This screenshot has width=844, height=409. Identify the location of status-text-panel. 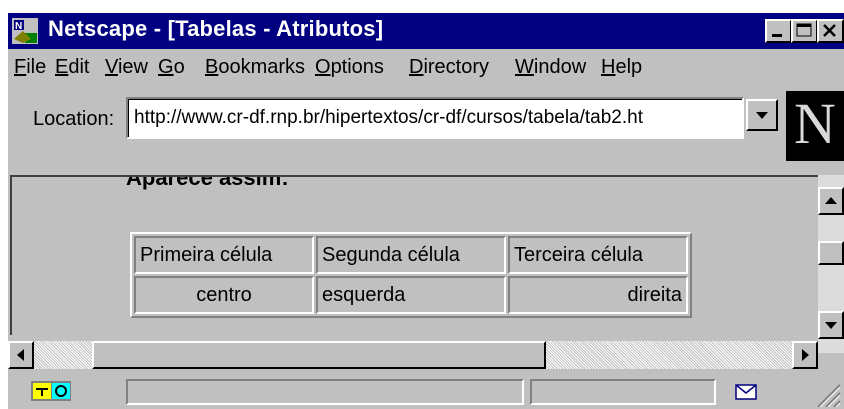
(325, 392).